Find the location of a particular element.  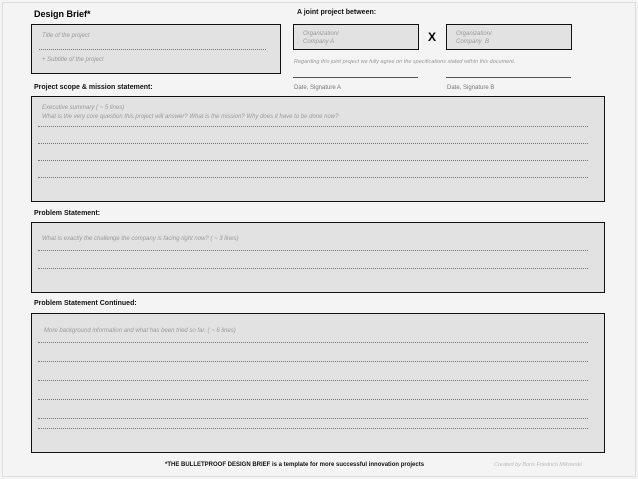

scope-hint-1: Executive summary ( ~ 5 lines) is located at coordinates (83, 108).